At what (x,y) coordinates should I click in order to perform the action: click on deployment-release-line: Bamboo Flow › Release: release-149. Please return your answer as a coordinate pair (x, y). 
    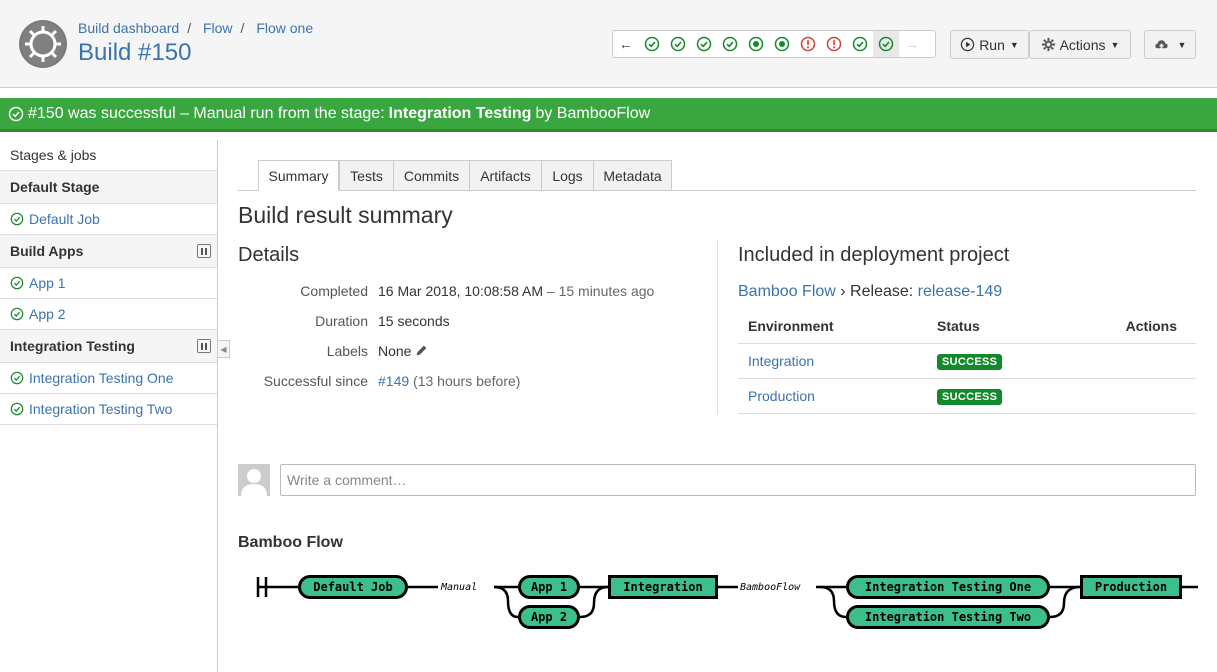
    Looking at the image, I should click on (870, 291).